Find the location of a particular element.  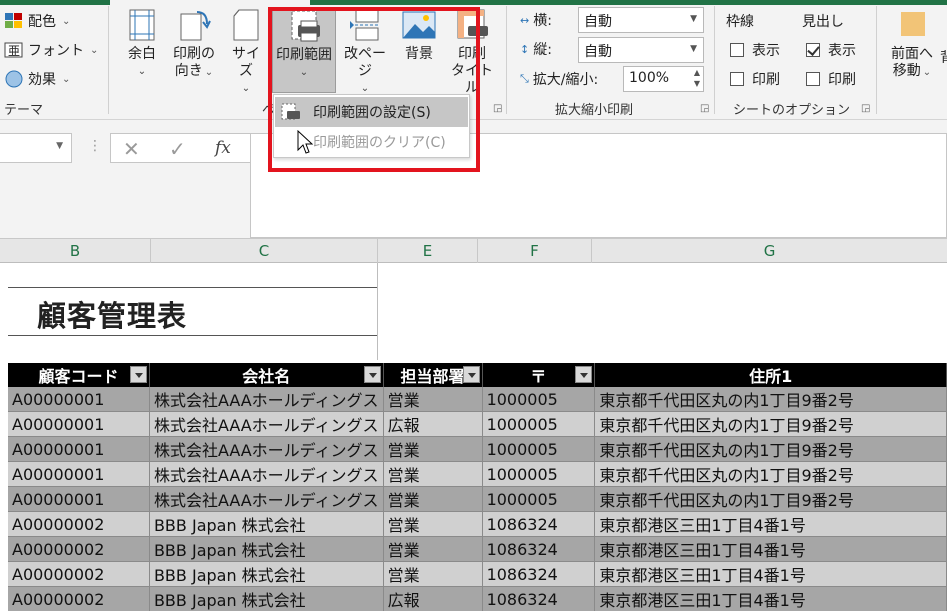

height-value: 自動 is located at coordinates (598, 52).